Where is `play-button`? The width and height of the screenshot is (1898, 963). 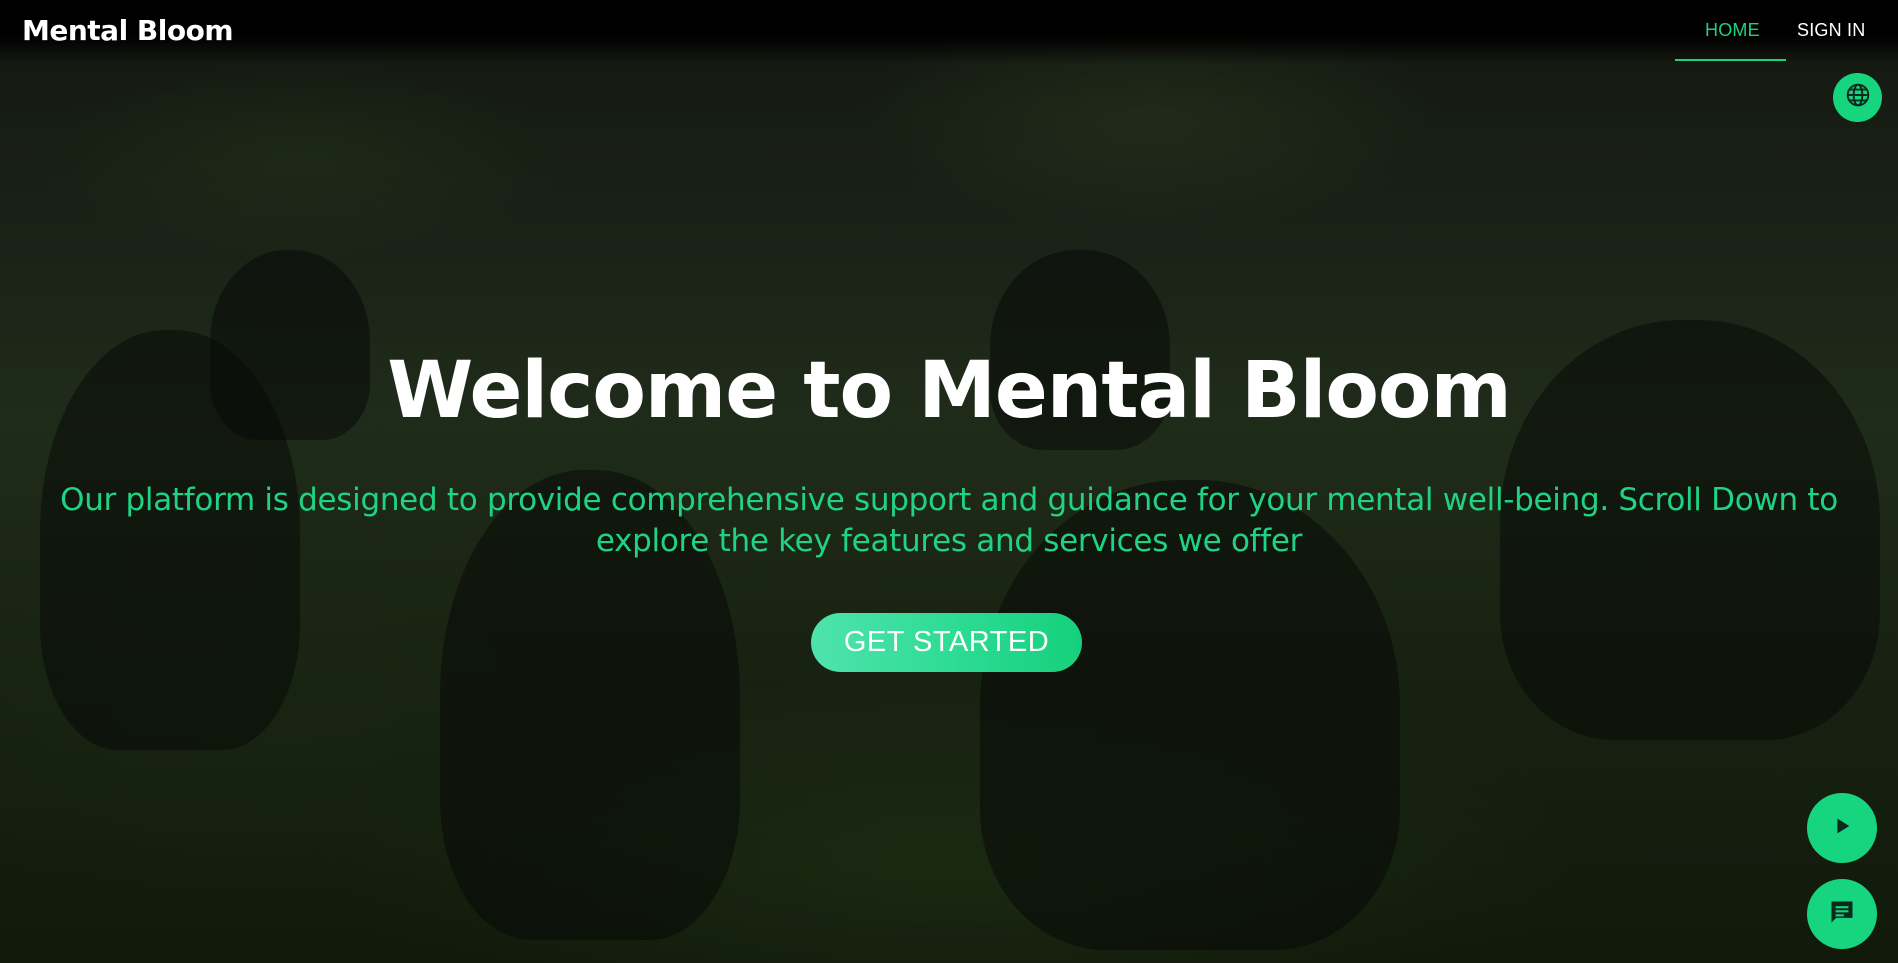
play-button is located at coordinates (1842, 828).